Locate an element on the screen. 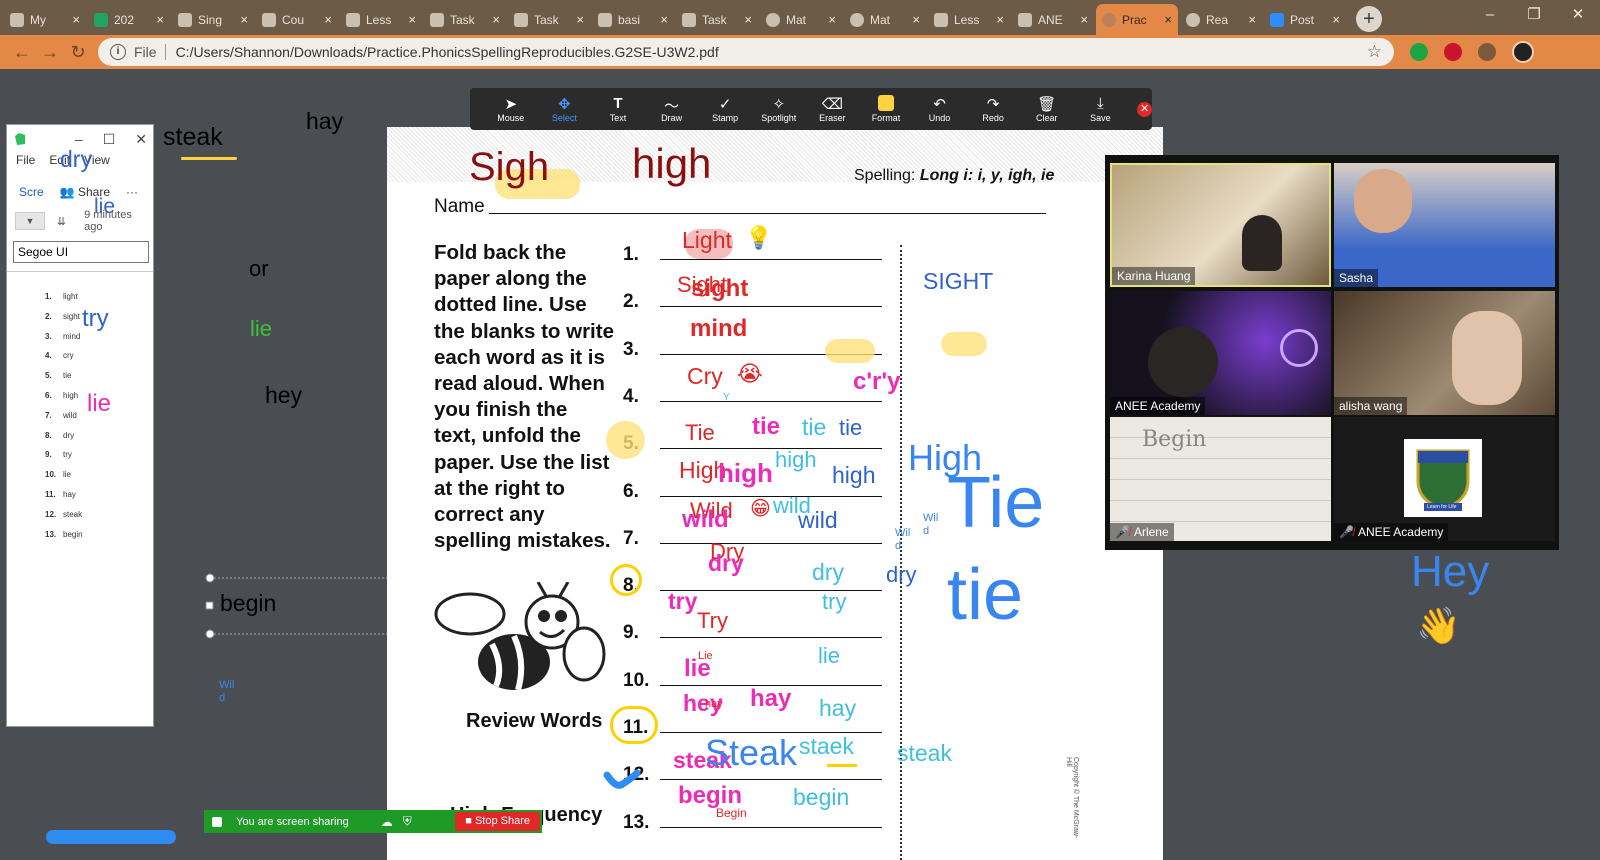  tool-undo: ↶ Undo is located at coordinates (940, 109).